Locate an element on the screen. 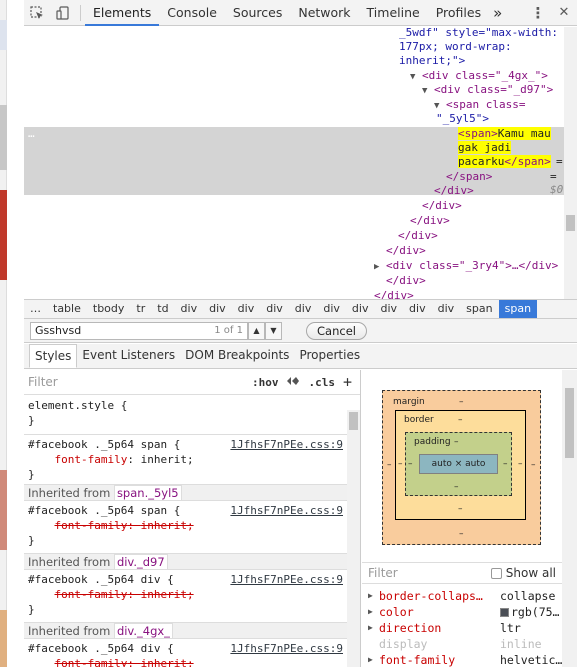  styles-filter-input: Filter is located at coordinates (140, 382).